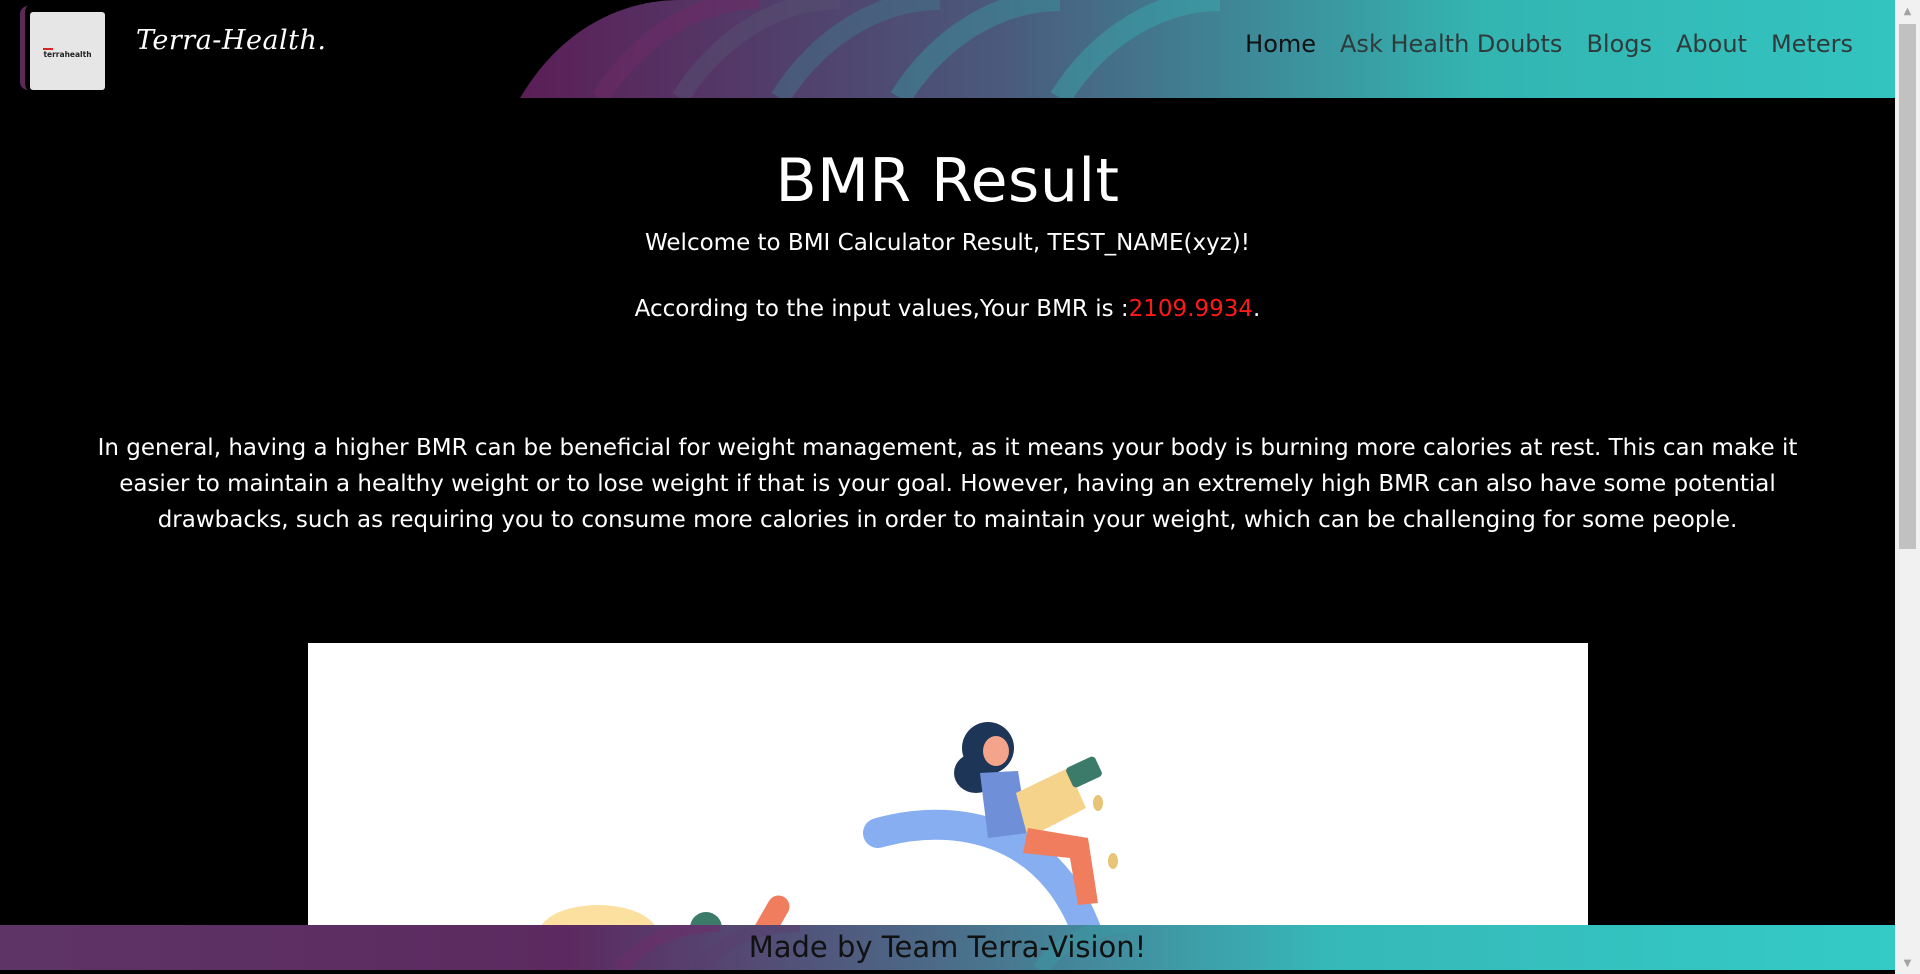  I want to click on logo-text: terrahealth, so click(67, 54).